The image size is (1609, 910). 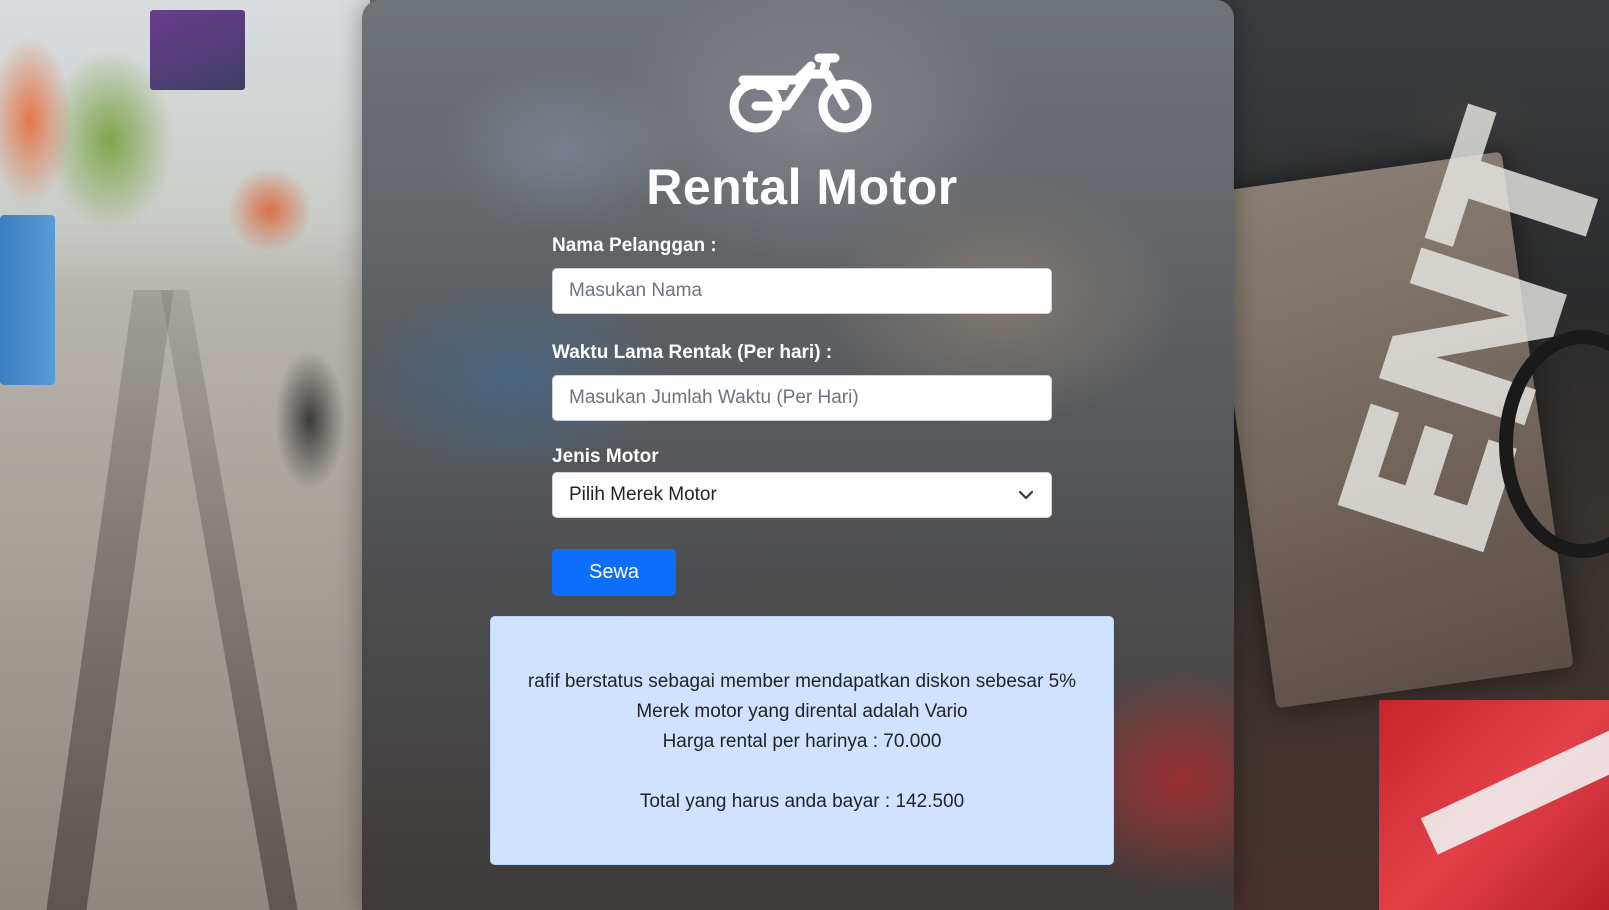 I want to click on motor-type-selected: Pilih Merek Motor, so click(x=643, y=494).